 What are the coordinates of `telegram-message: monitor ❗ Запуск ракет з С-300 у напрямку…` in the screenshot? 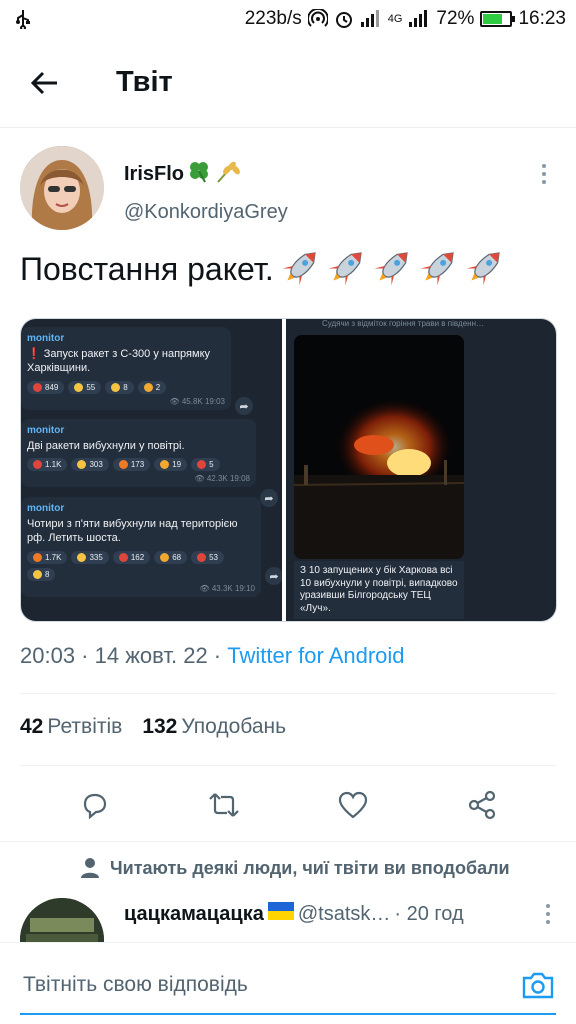 It's located at (126, 368).